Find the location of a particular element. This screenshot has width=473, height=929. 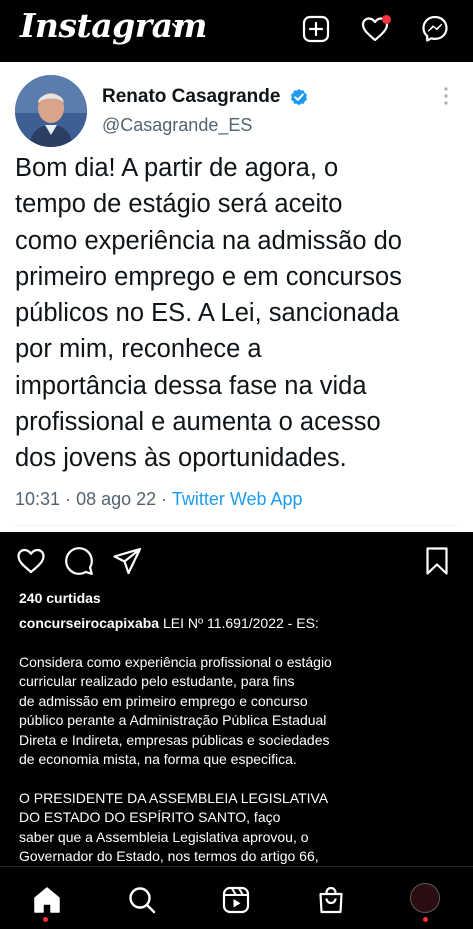

caption-line: DO ESTADO DO ESPÍRITO SANTO, faço is located at coordinates (150, 817).